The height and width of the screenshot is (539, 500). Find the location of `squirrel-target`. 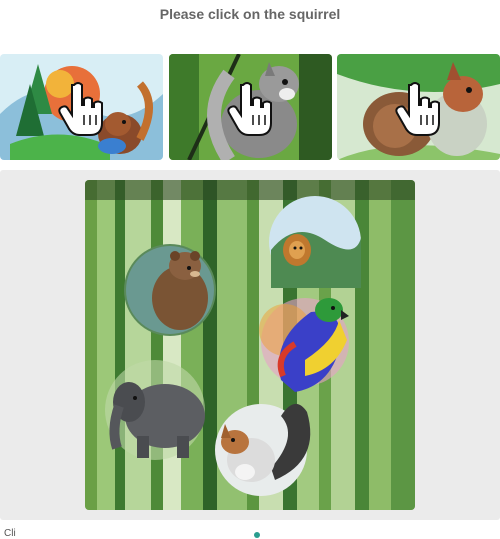

squirrel-target is located at coordinates (261, 450).